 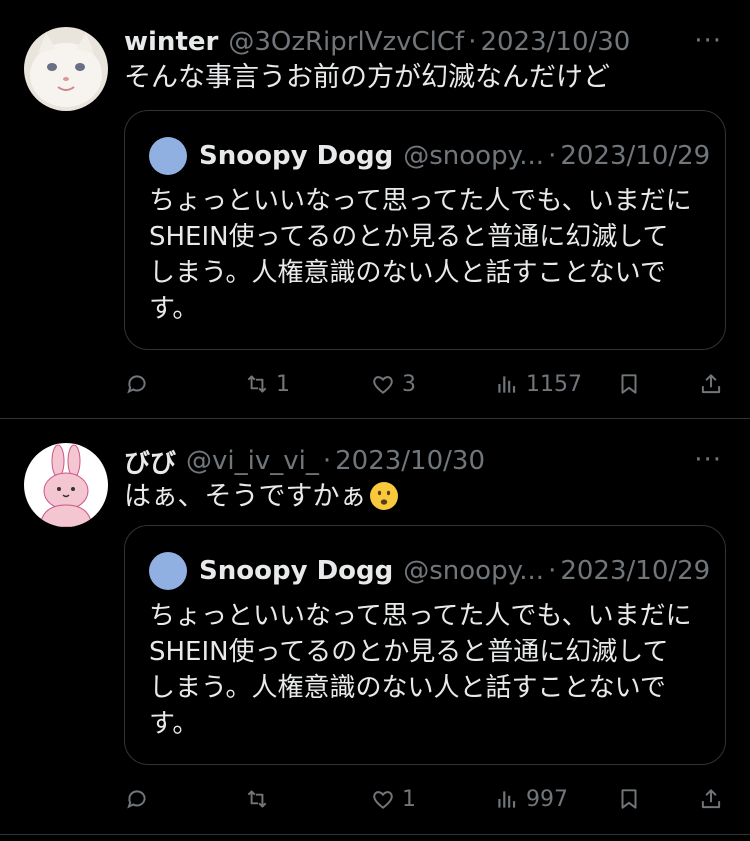 I want to click on view-count: 997, so click(x=547, y=799).